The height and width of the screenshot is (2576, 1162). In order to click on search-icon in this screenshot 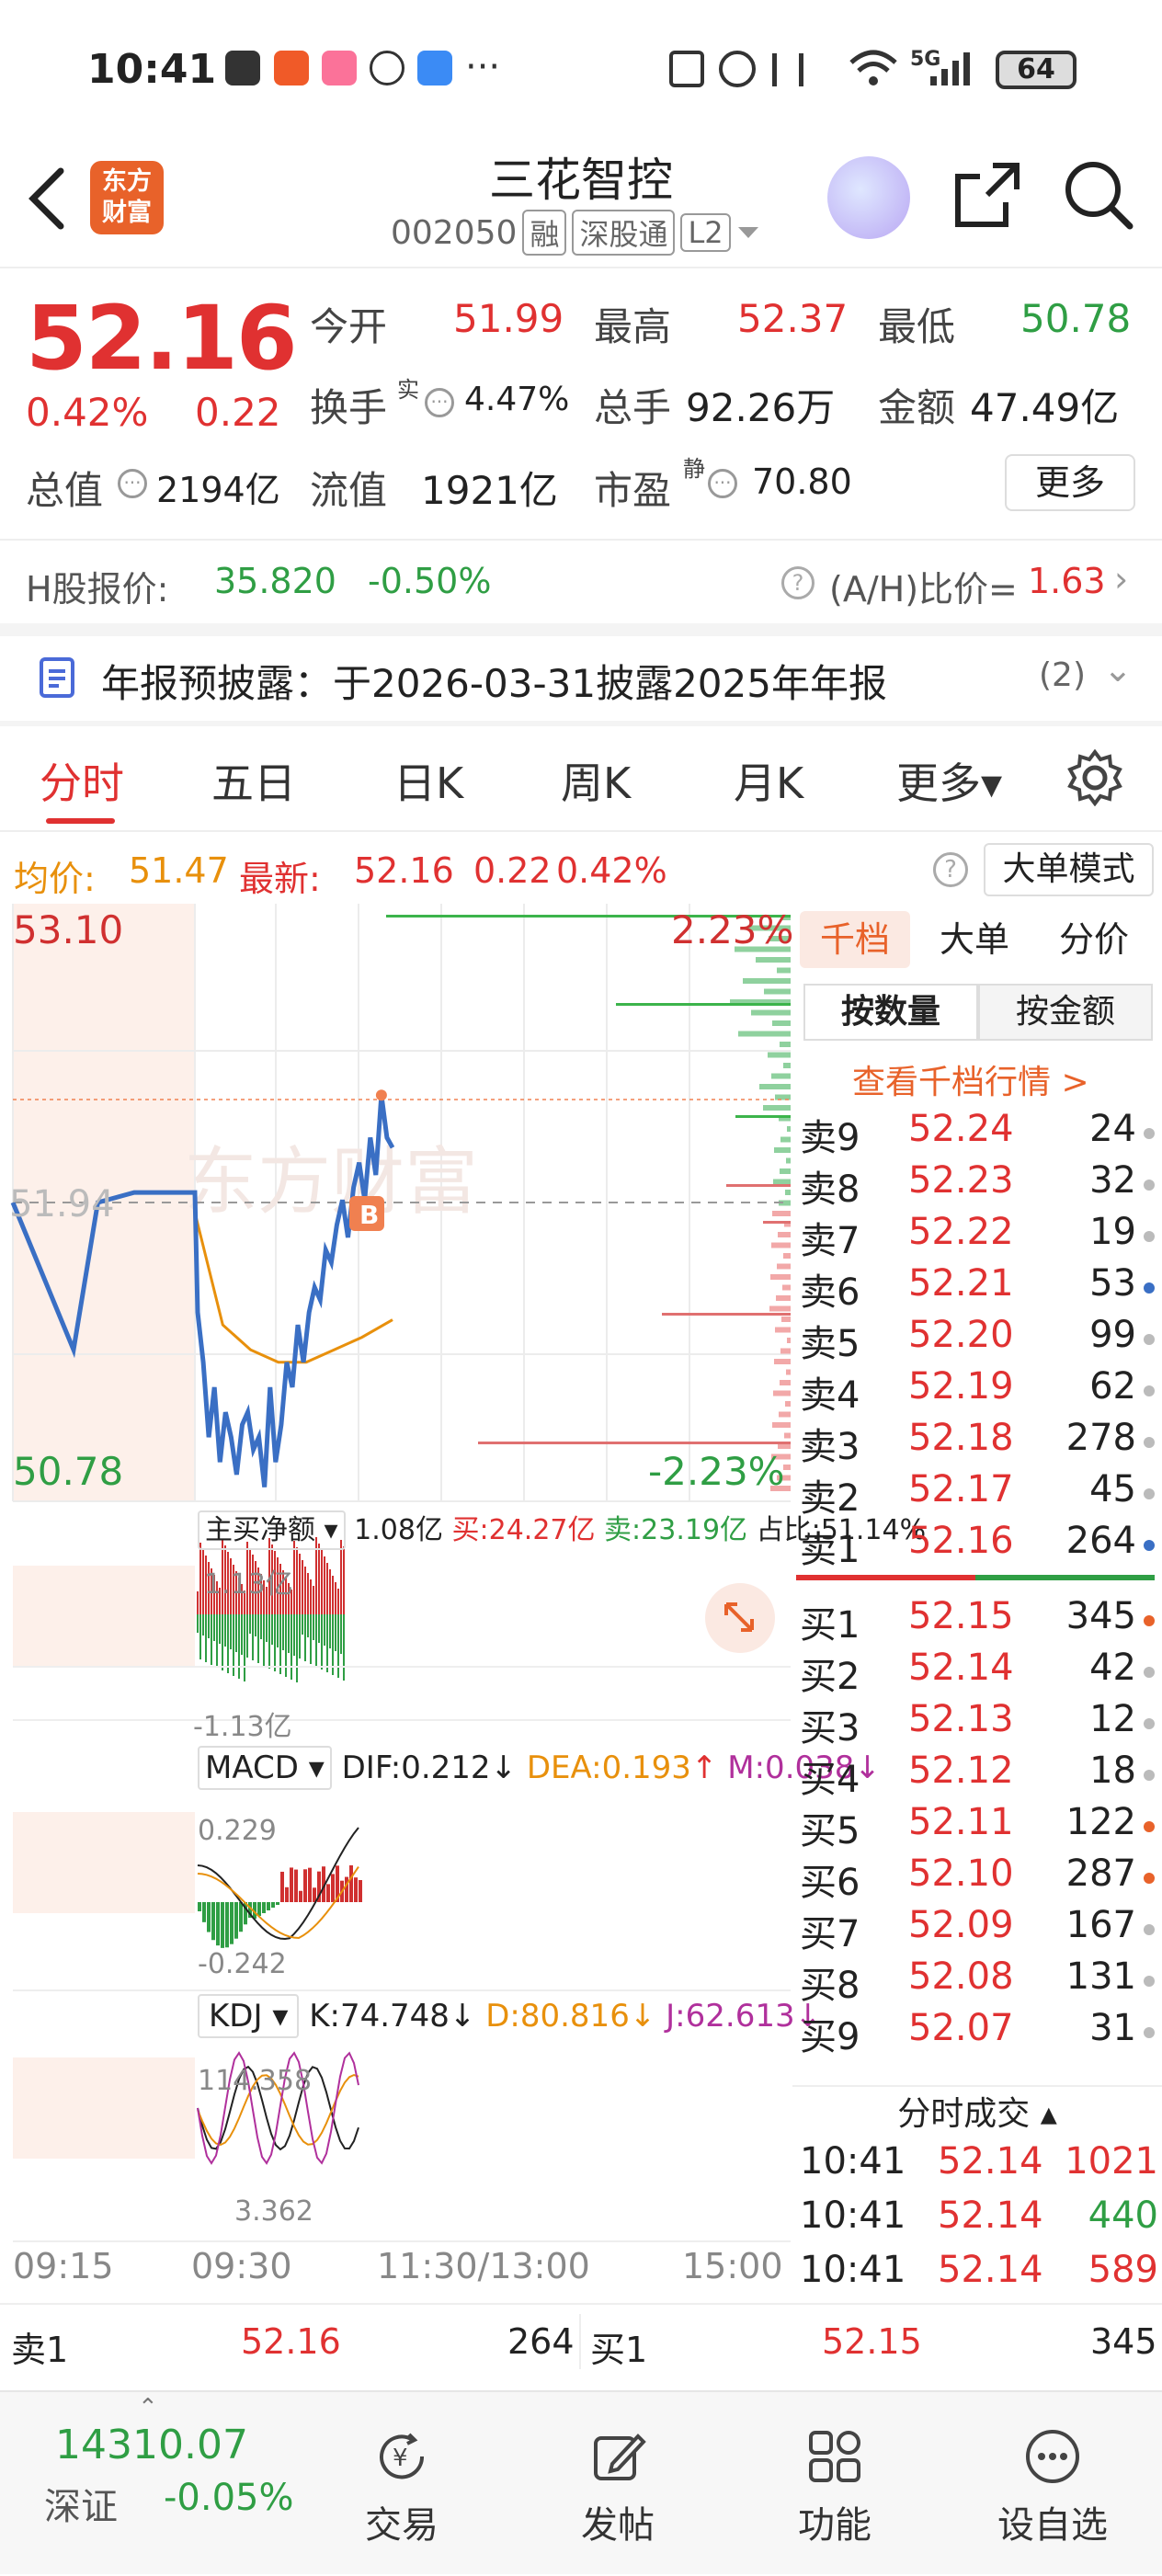, I will do `click(1098, 195)`.